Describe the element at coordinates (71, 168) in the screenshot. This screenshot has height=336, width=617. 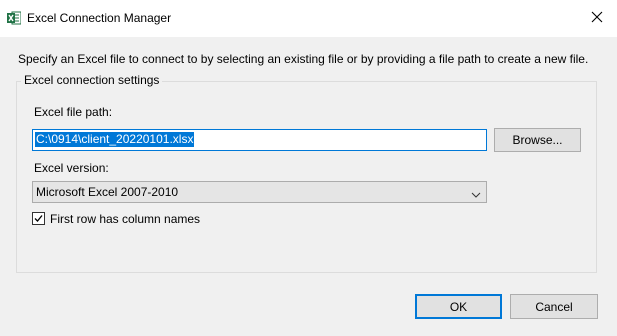
I see `version-label: Excel version:` at that location.